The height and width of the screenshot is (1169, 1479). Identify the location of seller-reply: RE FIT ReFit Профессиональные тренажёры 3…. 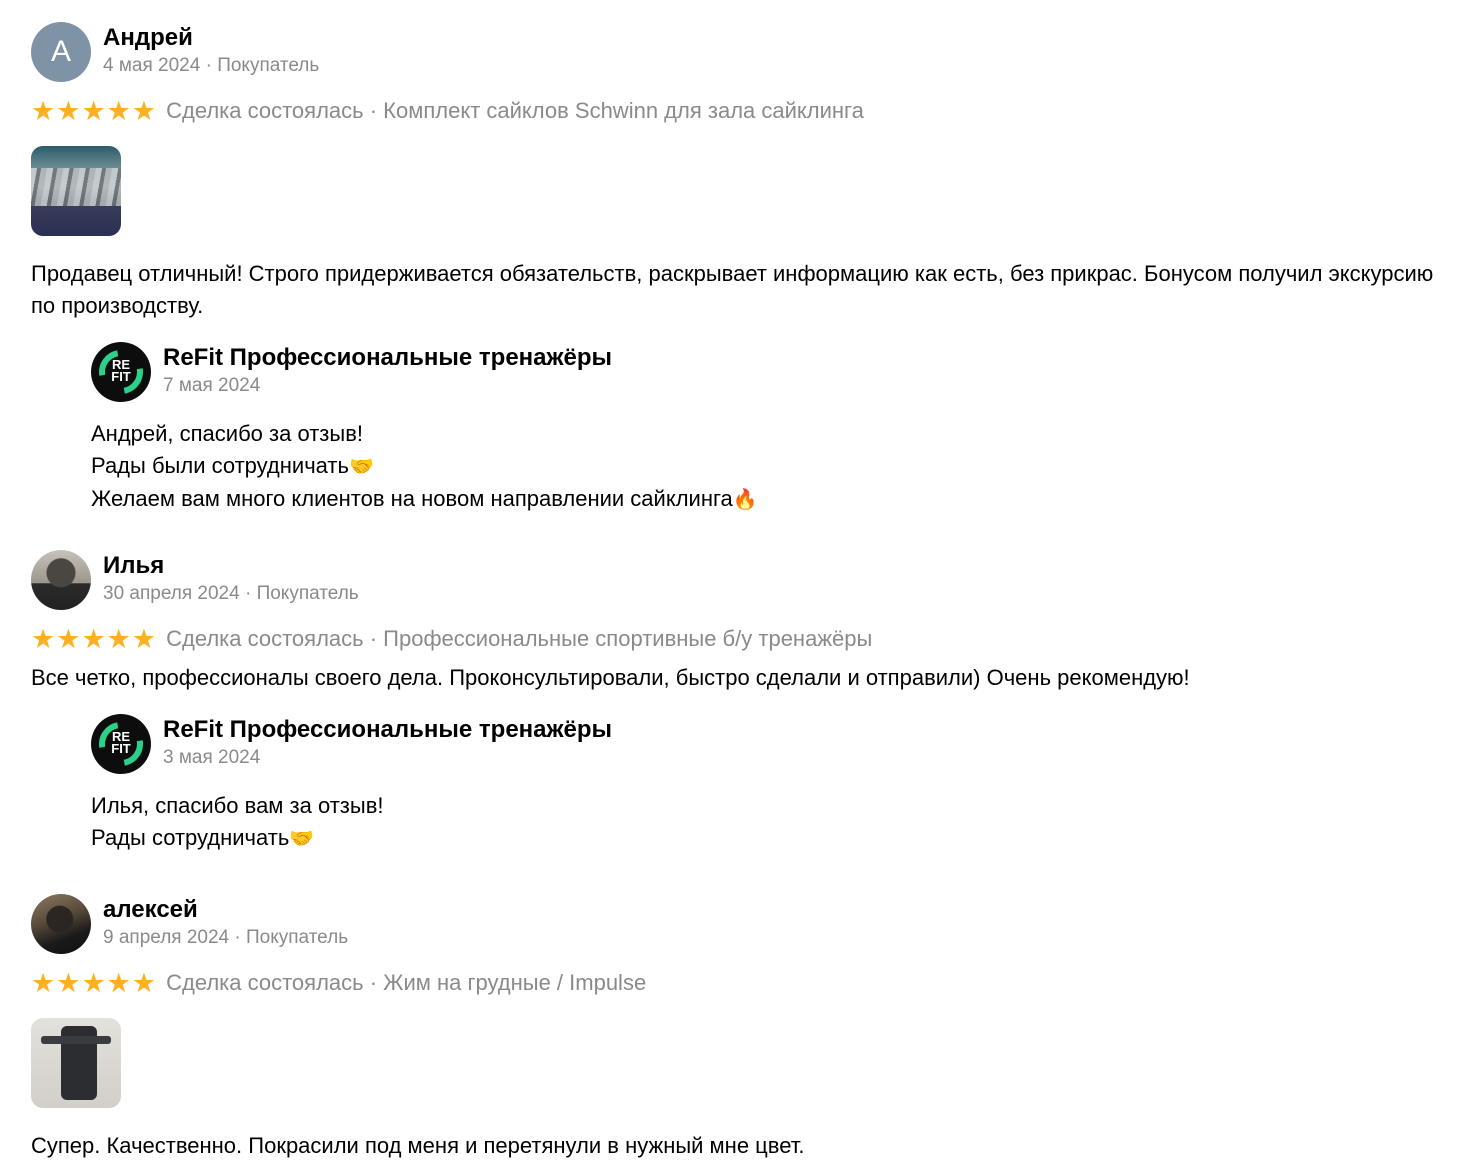
(771, 784).